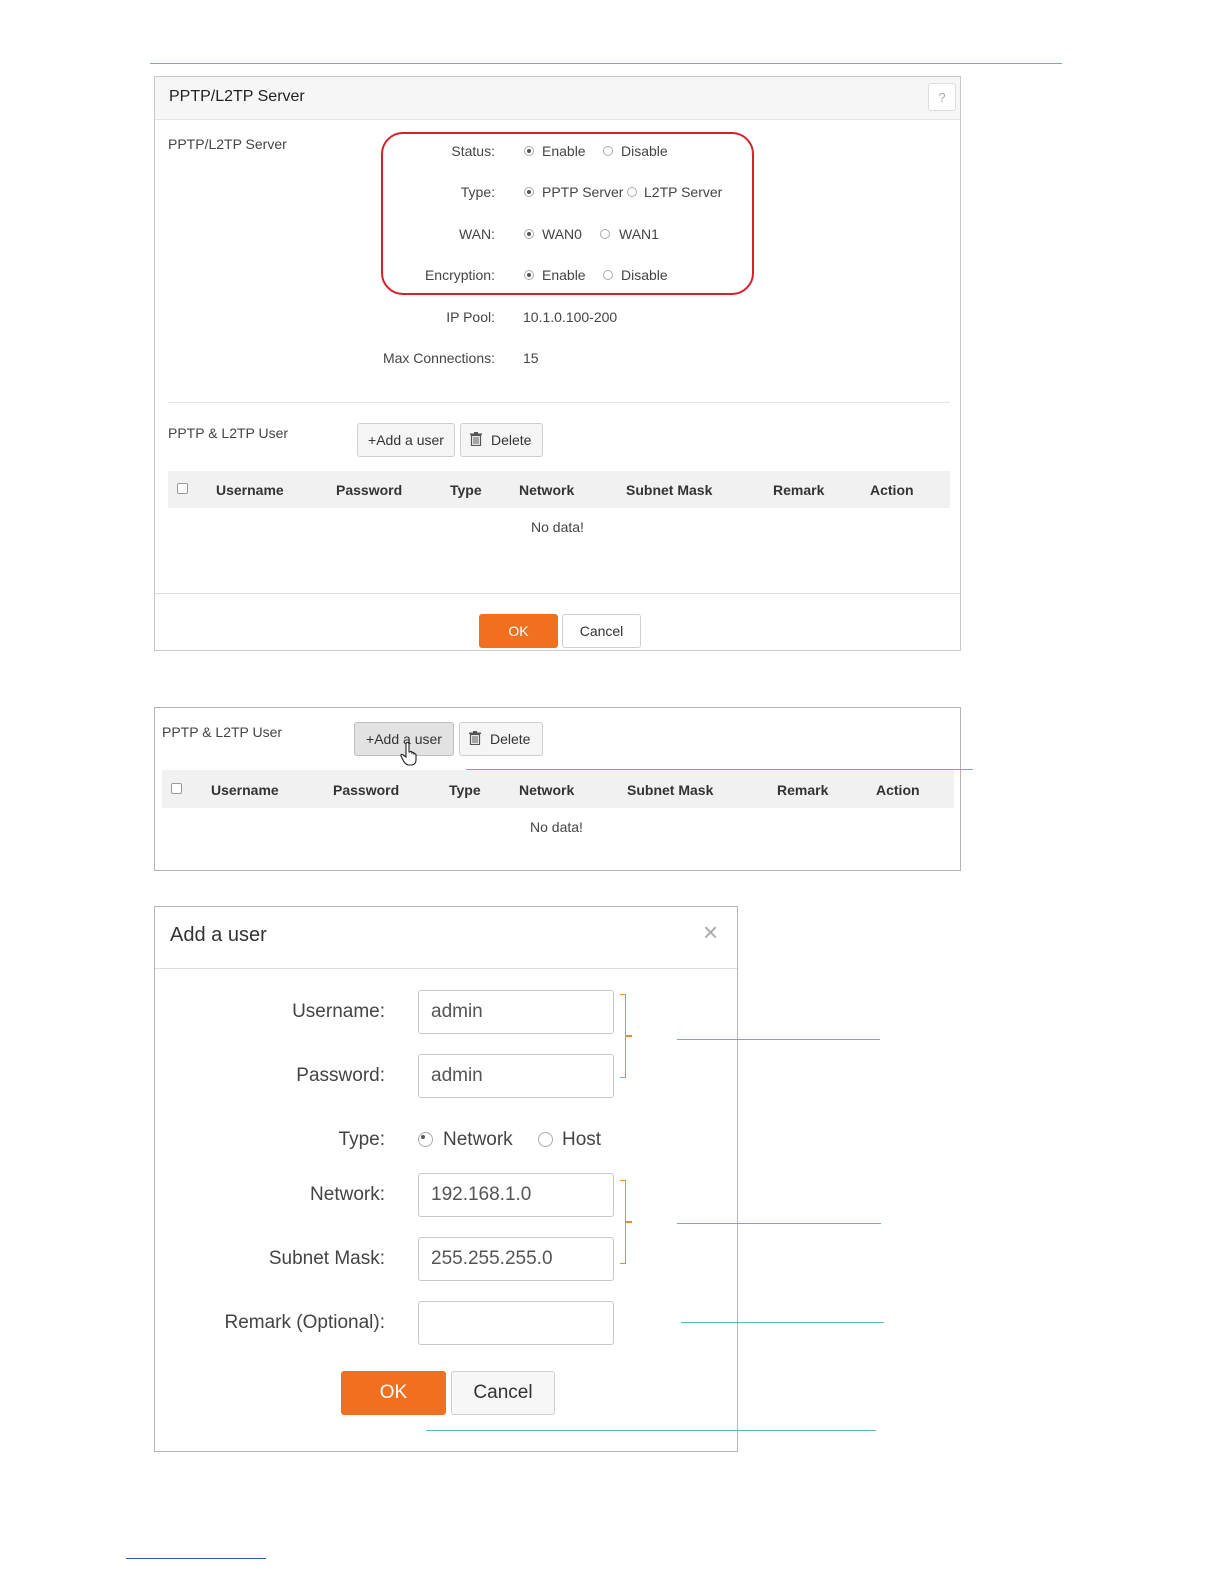  I want to click on wan0-label: WAN0, so click(562, 234).